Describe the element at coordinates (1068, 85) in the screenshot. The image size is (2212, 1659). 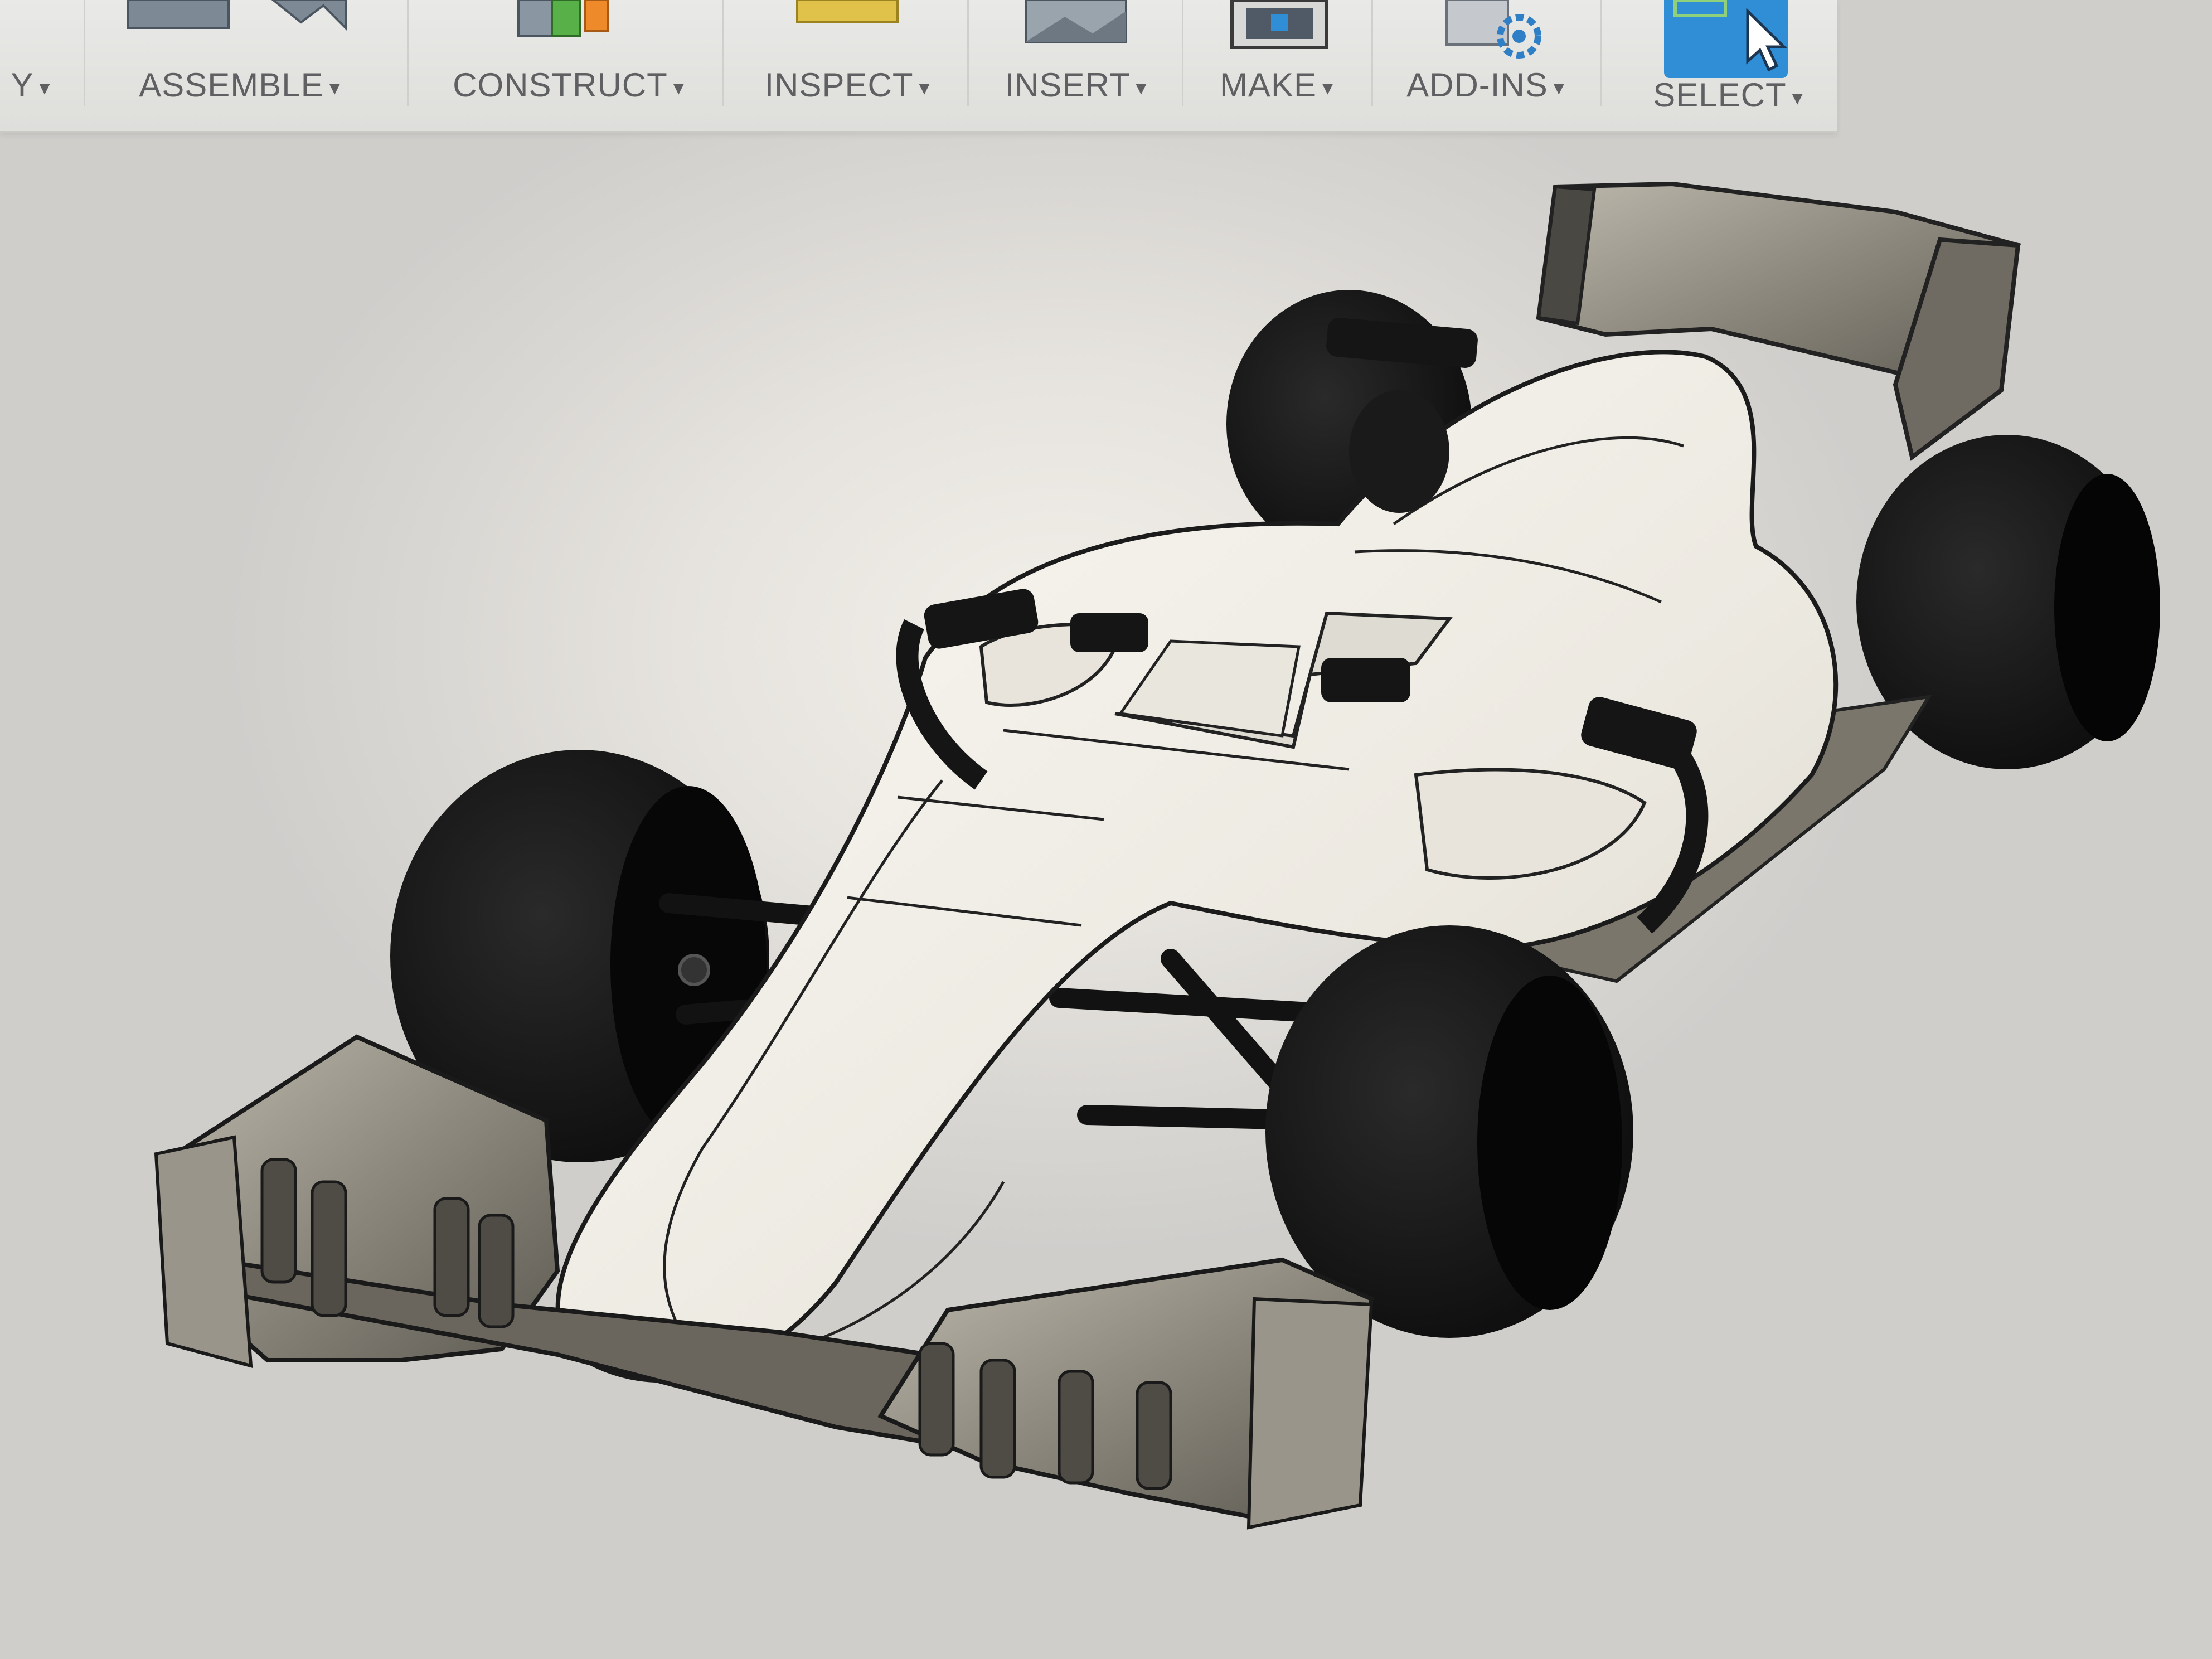
I see `tool-label: INSERT` at that location.